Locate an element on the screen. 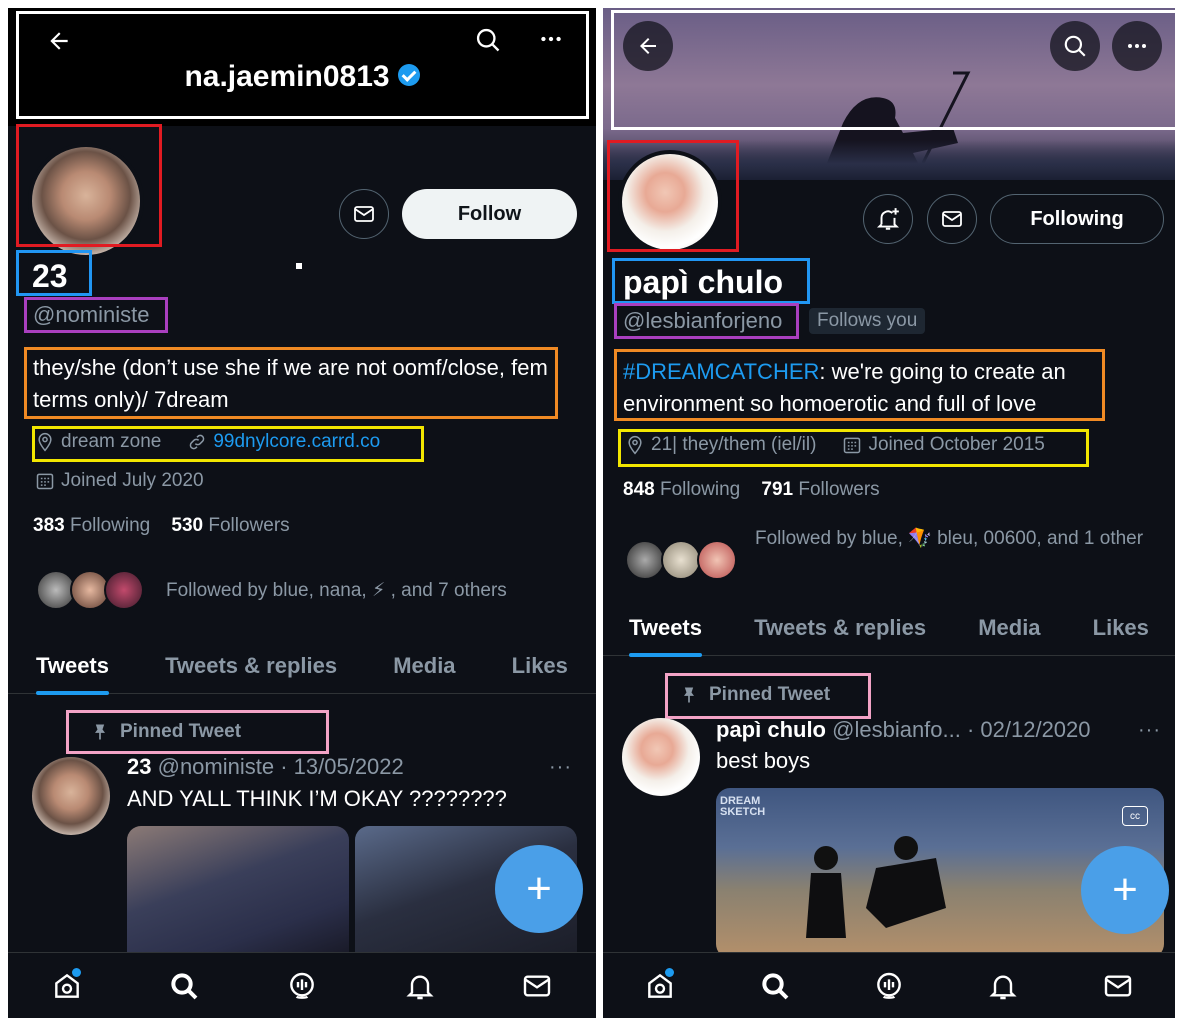 The height and width of the screenshot is (1025, 1183). media-overlay-text: DREAM SKETCH is located at coordinates (743, 806).